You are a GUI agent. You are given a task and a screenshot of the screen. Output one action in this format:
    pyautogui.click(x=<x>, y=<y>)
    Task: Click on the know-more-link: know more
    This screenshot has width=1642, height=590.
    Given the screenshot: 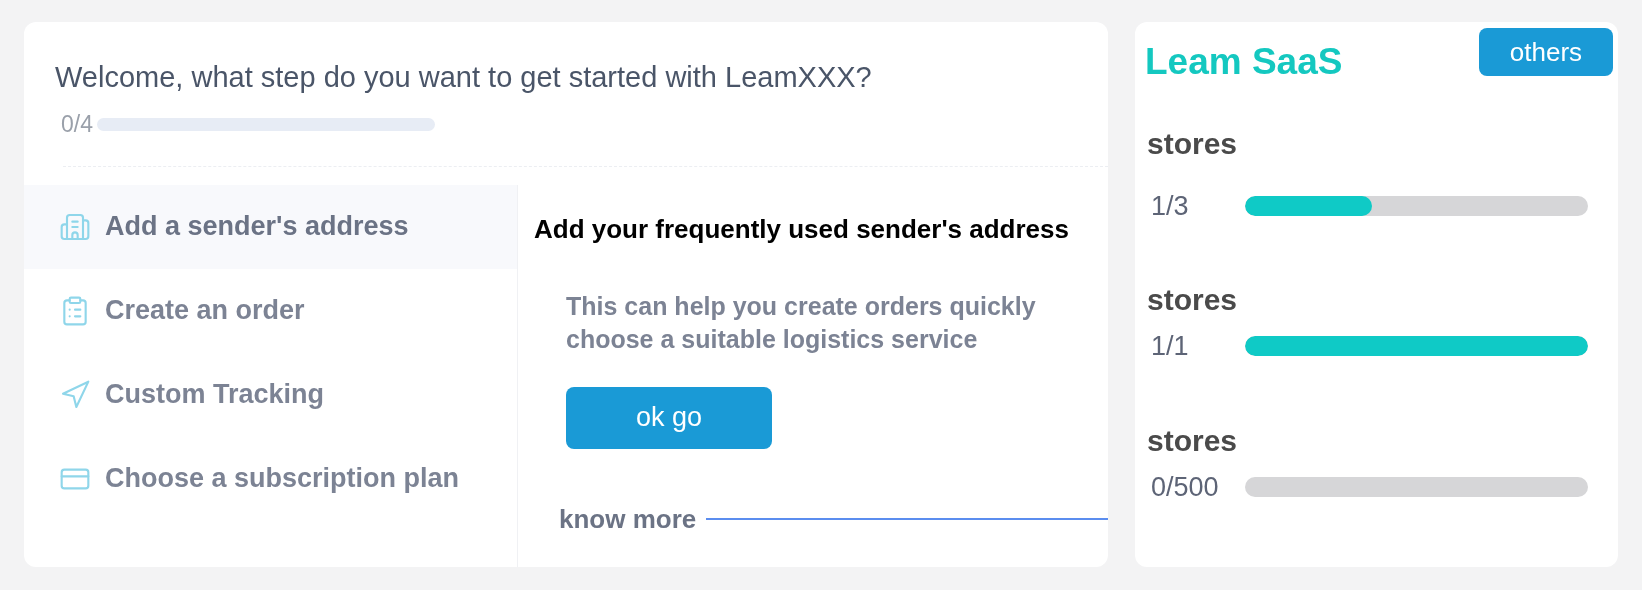 What is the action you would take?
    pyautogui.click(x=628, y=519)
    